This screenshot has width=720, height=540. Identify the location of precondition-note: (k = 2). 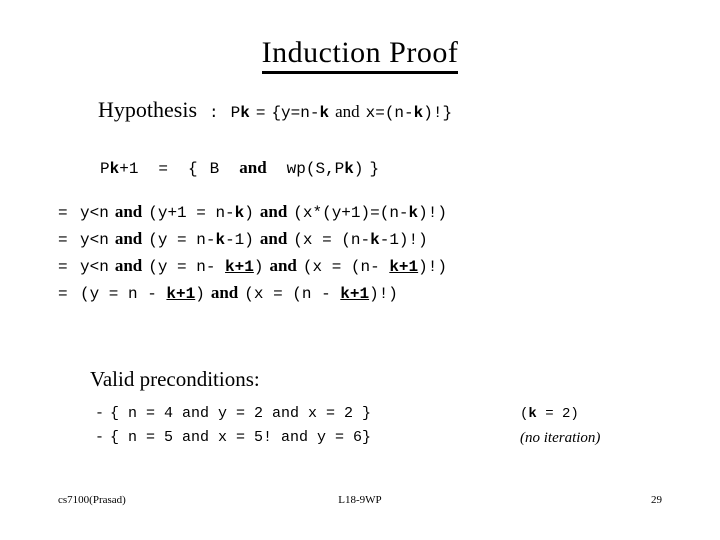
(549, 414).